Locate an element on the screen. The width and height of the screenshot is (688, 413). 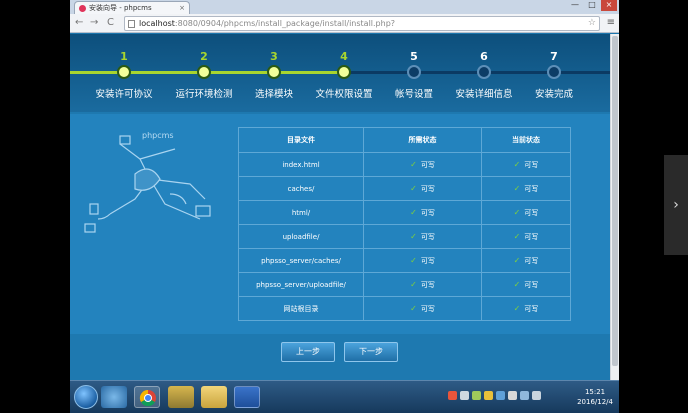
back-button-icon: ← is located at coordinates (79, 23).